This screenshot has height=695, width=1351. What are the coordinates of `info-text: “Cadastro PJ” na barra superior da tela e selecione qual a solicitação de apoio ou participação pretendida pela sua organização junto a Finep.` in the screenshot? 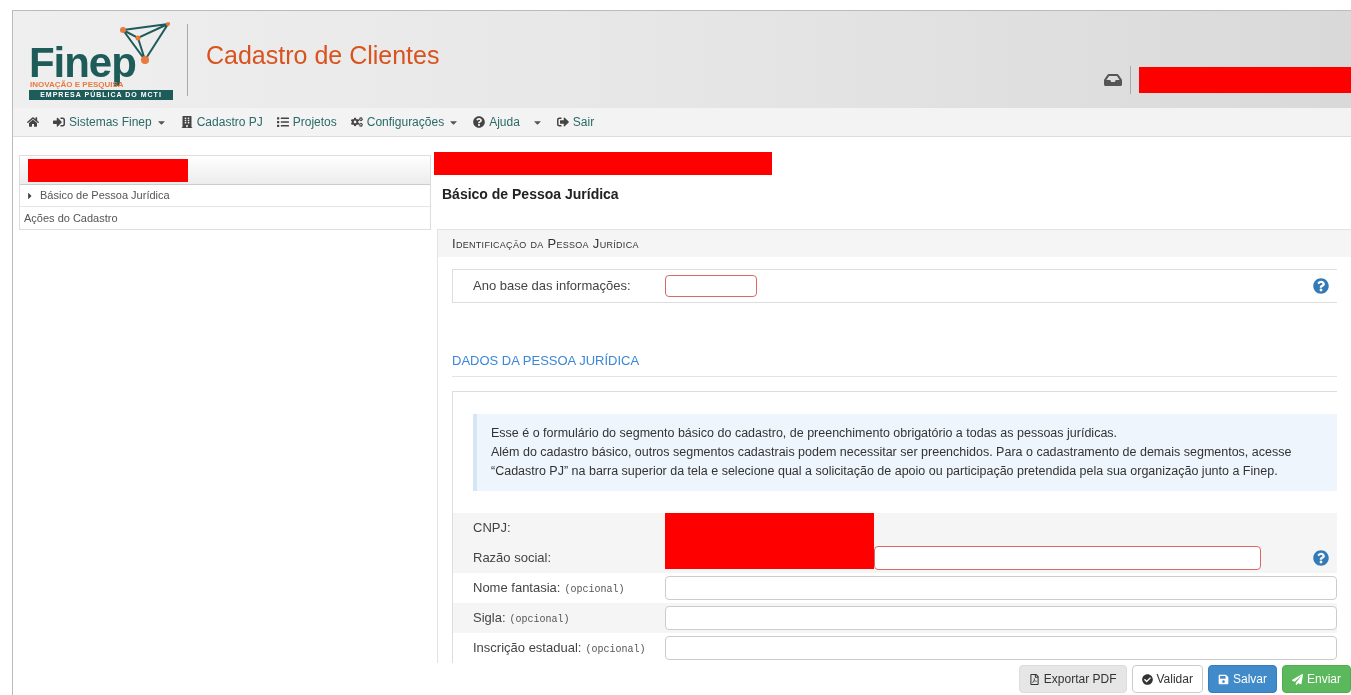 It's located at (885, 471).